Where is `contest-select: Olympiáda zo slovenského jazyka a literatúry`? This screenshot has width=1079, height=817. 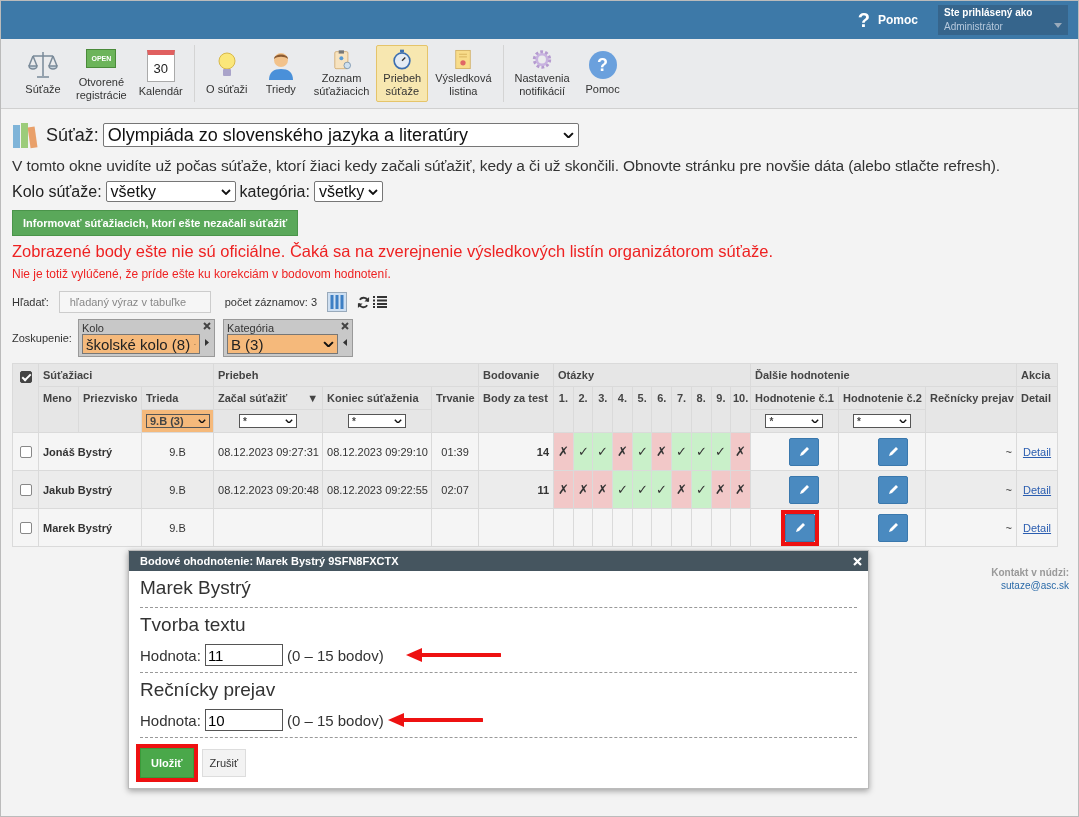
contest-select: Olympiáda zo slovenského jazyka a literatúry is located at coordinates (340, 135).